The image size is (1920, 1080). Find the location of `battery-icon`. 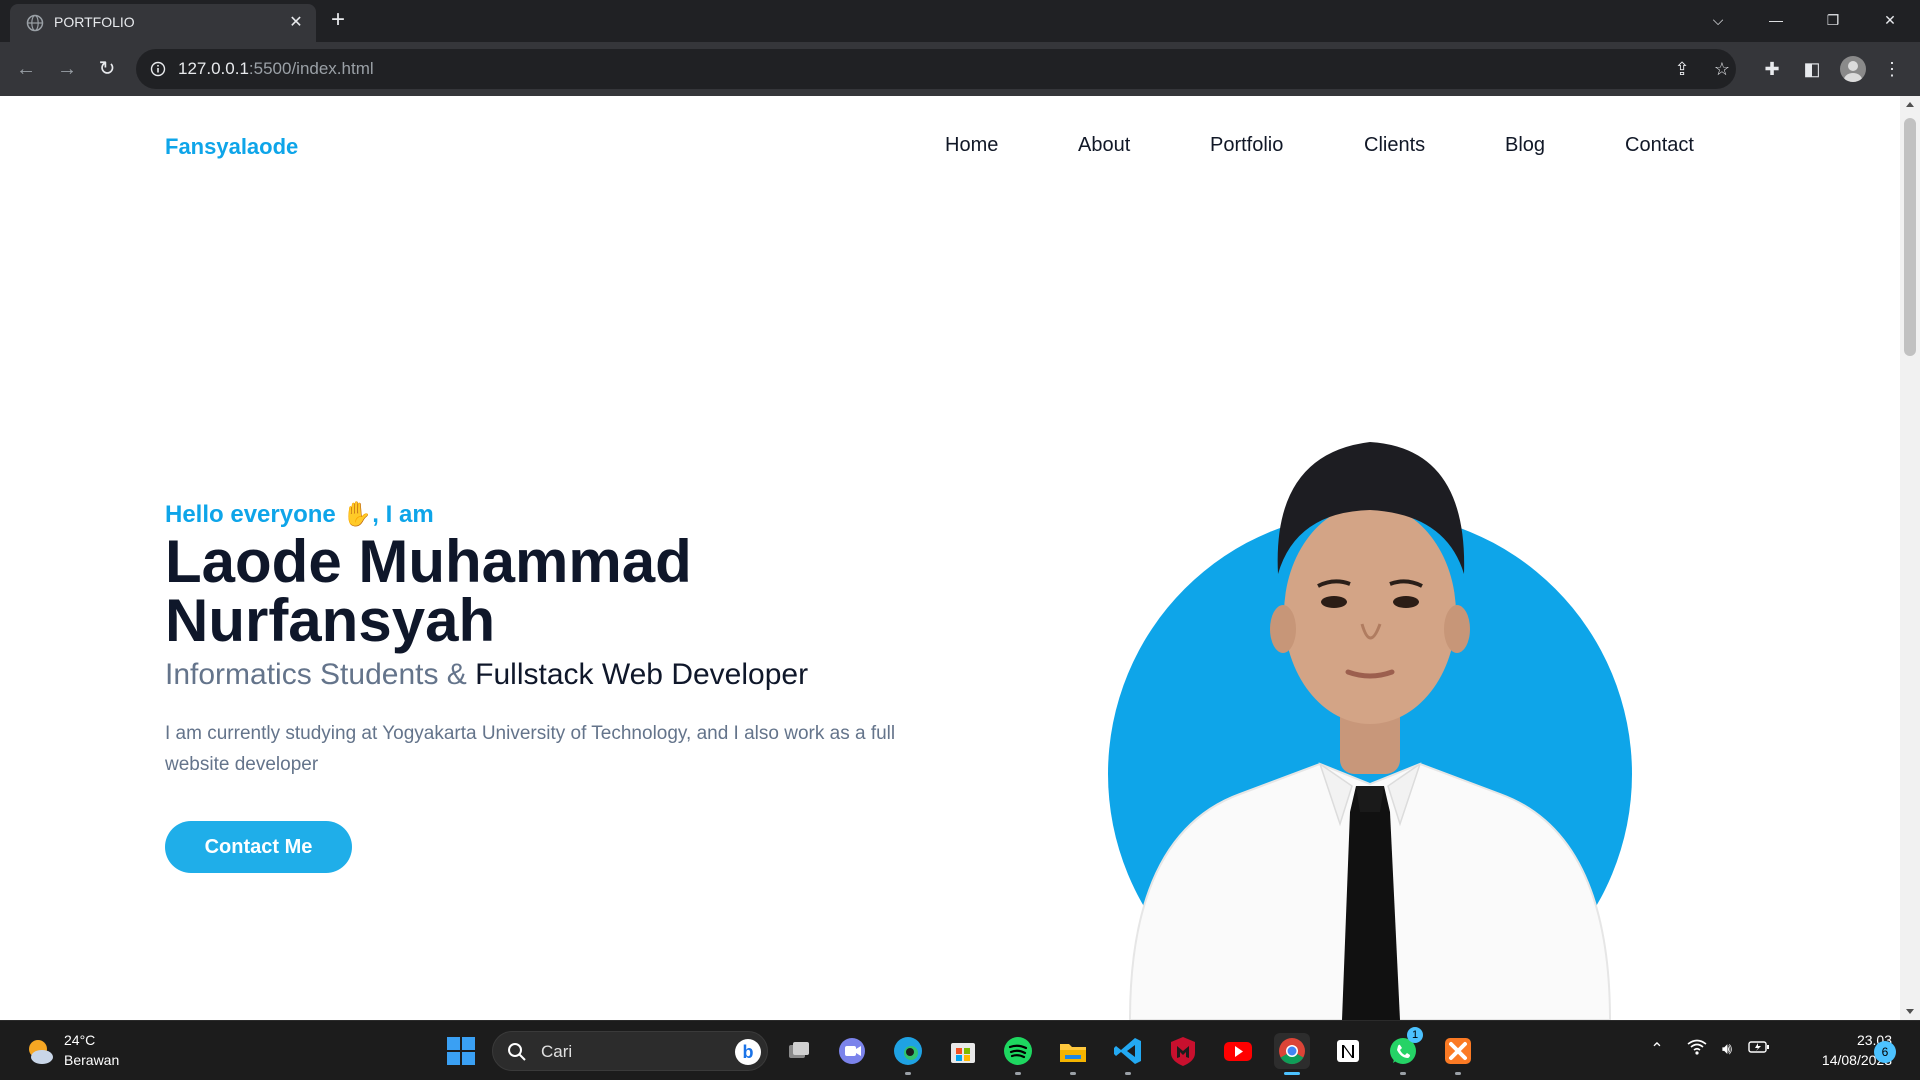

battery-icon is located at coordinates (1759, 1050).